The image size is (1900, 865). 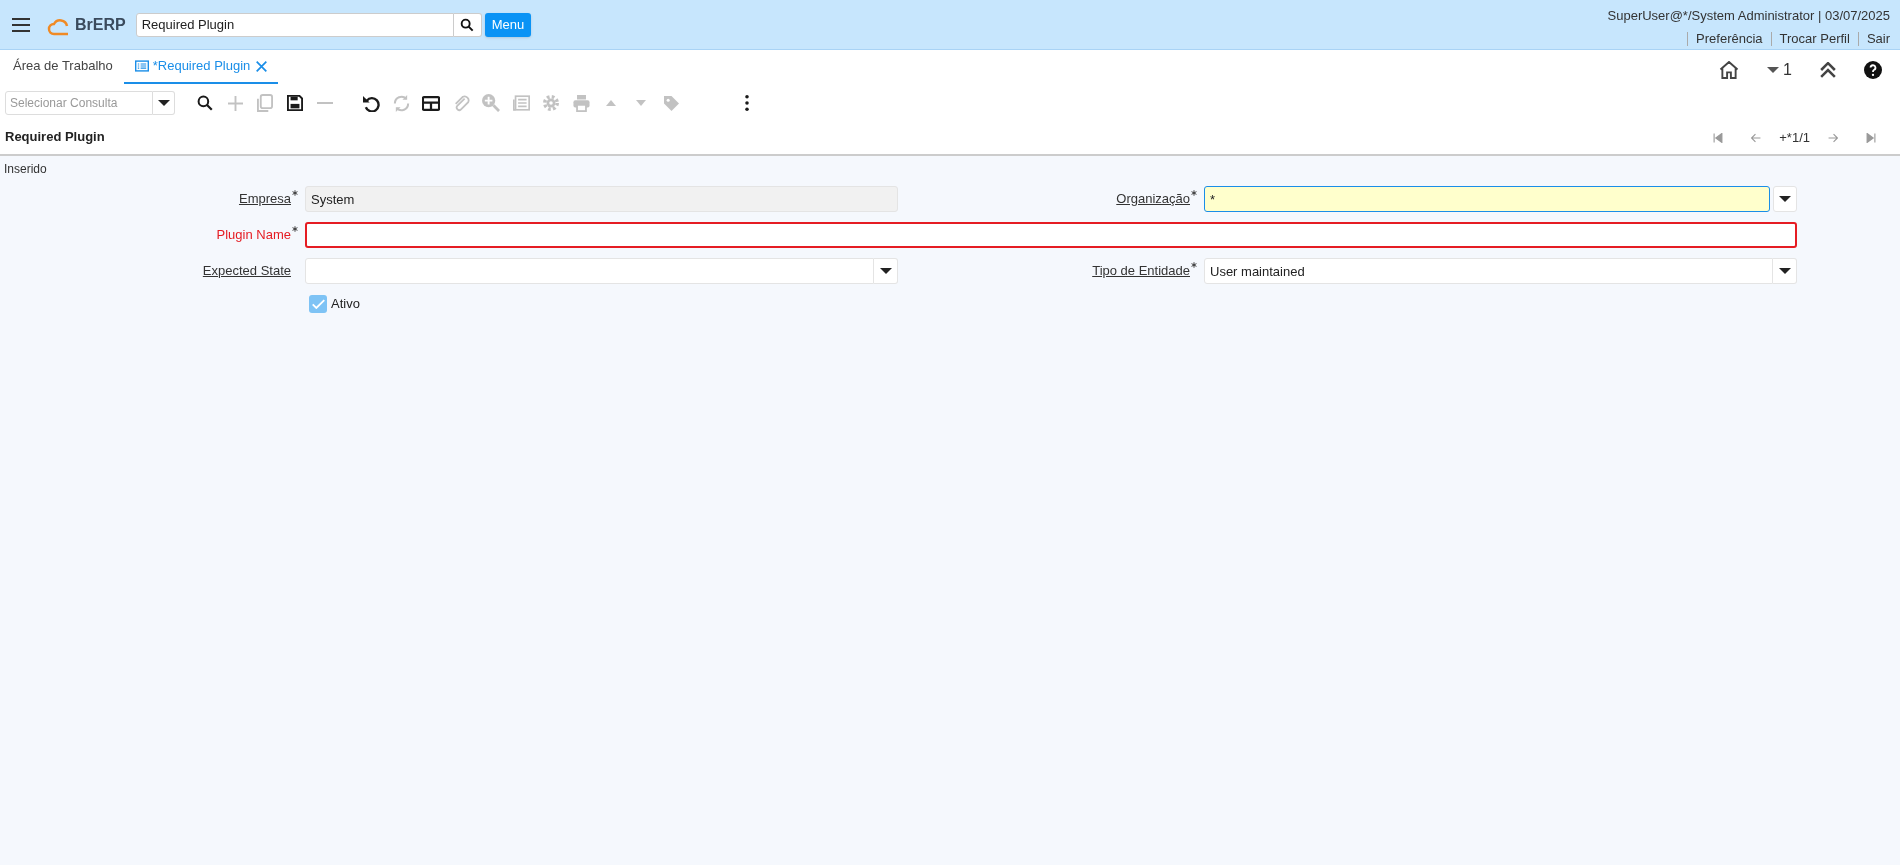 I want to click on tab-label: *Required Plugin, so click(x=201, y=66).